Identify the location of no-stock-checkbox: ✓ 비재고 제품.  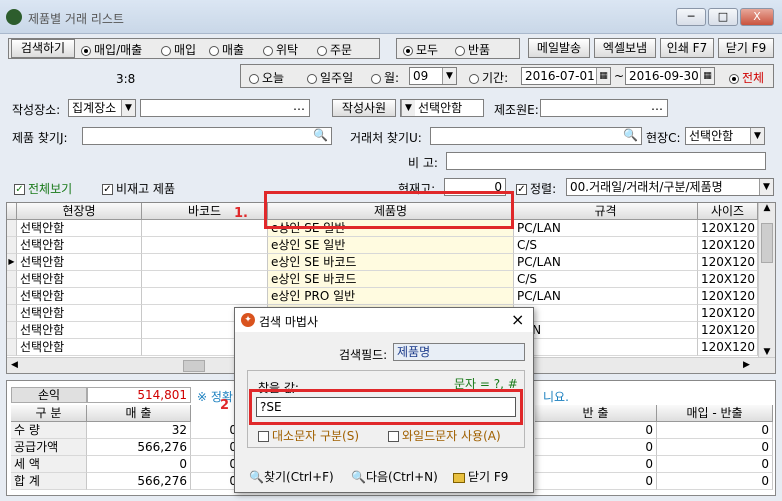
(138, 188).